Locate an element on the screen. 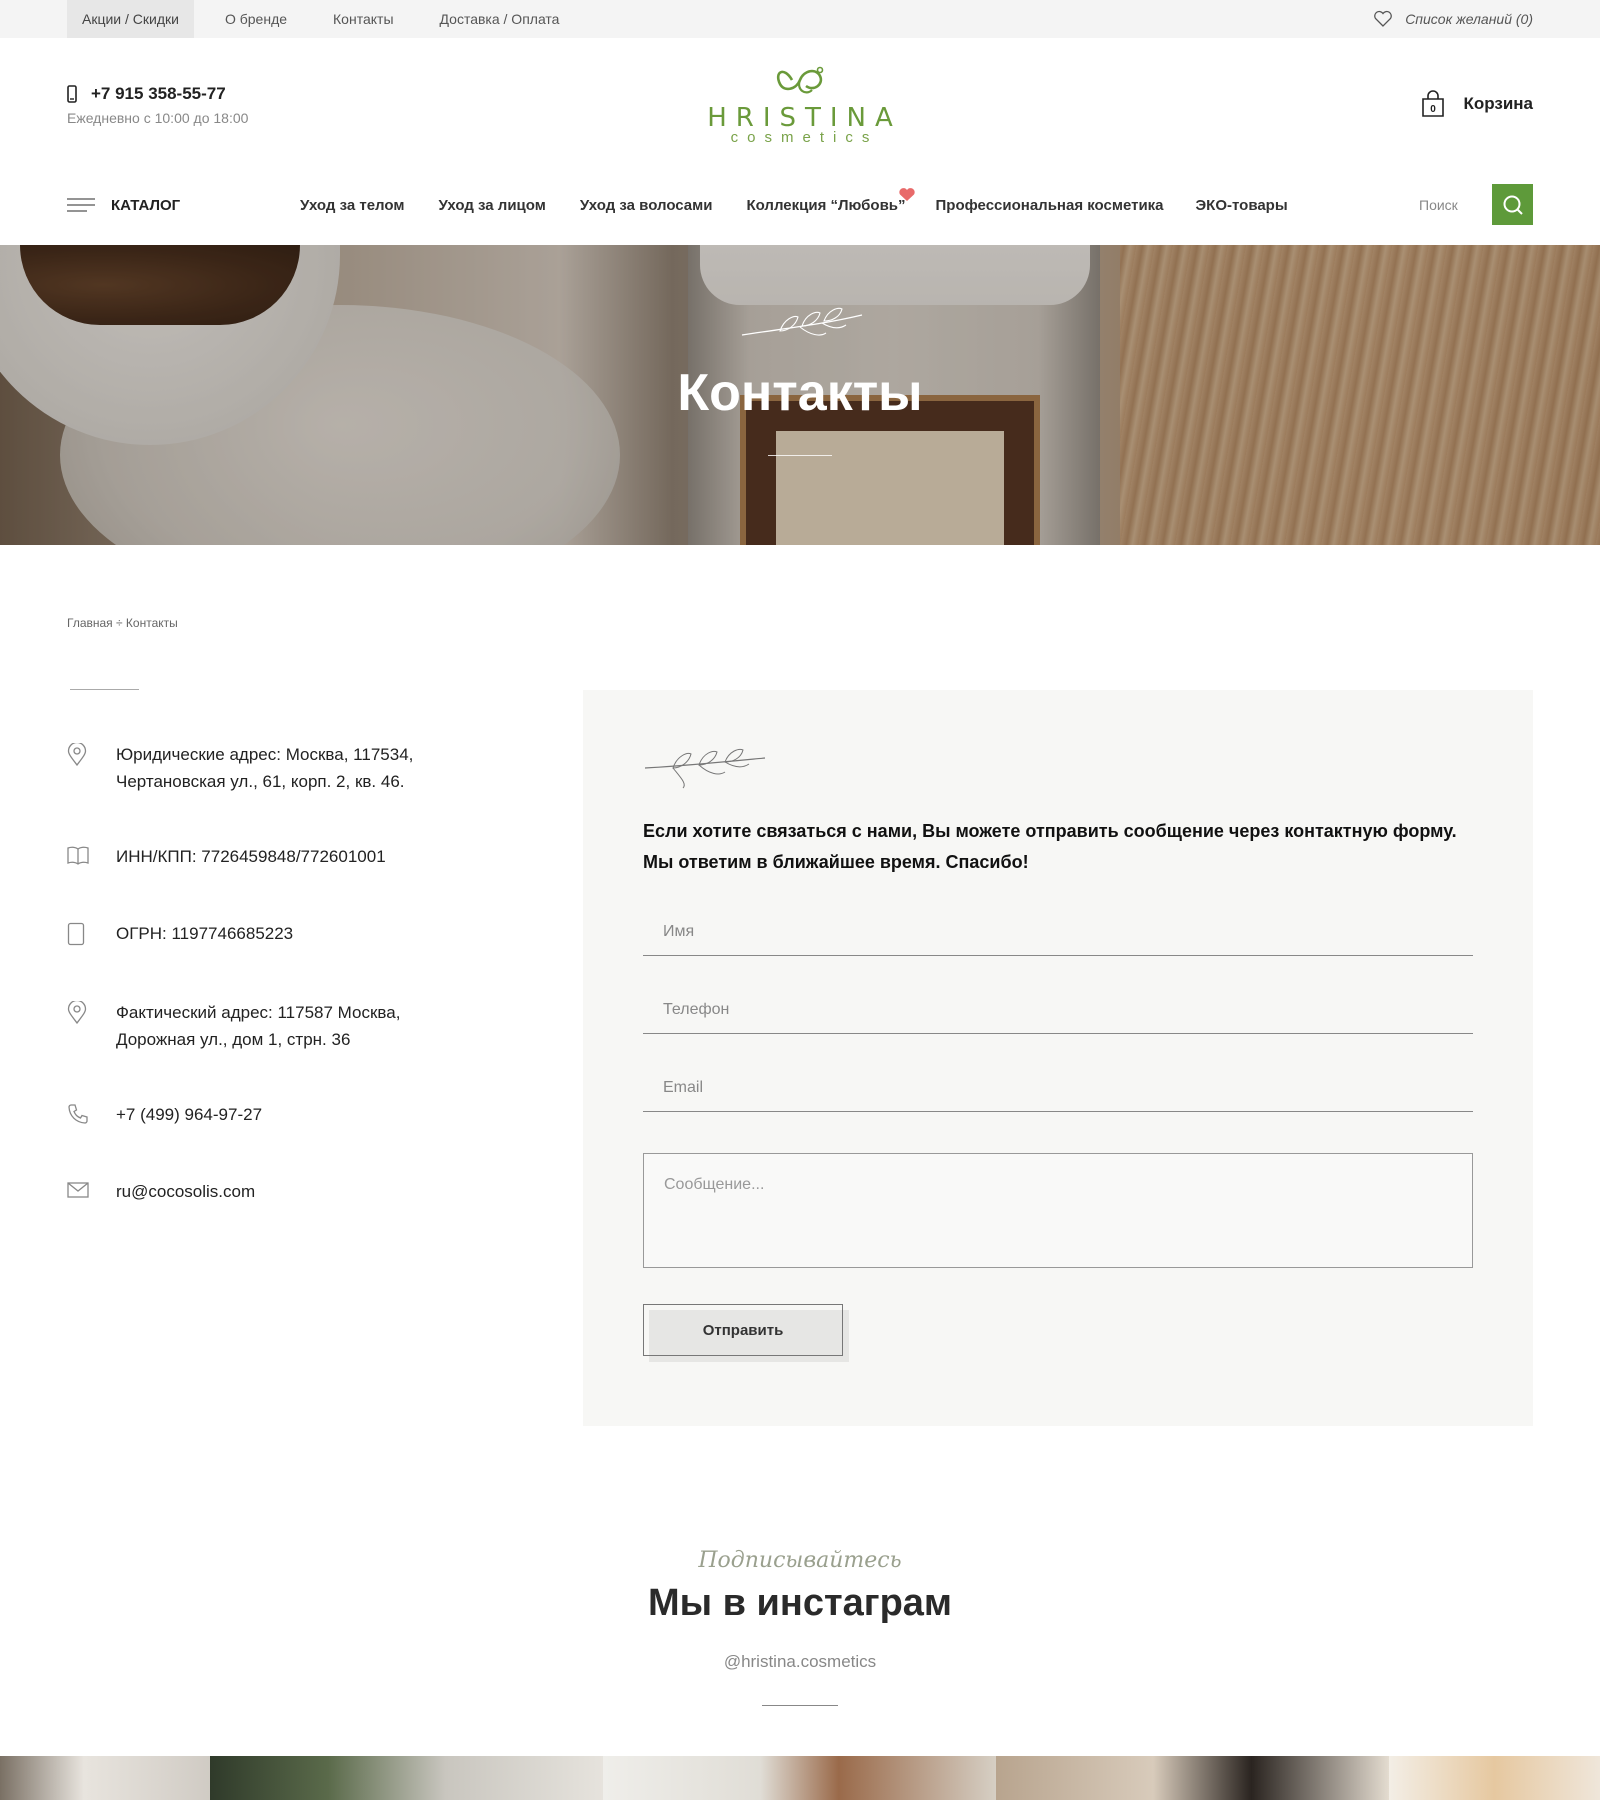 This screenshot has height=1800, width=1600. instagram-feed is located at coordinates (800, 1778).